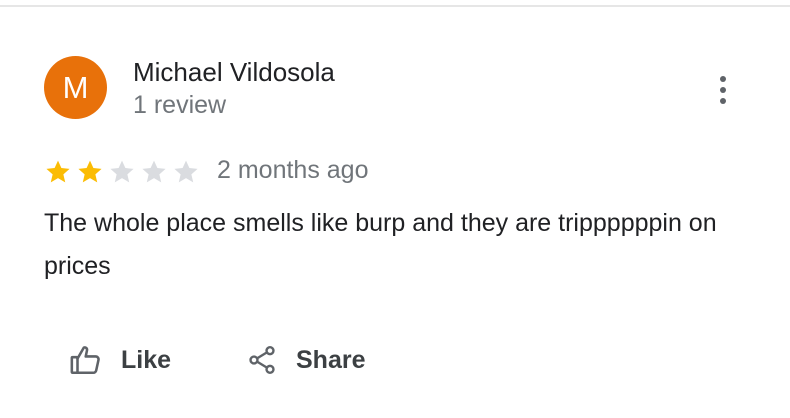 This screenshot has height=418, width=790. I want to click on top-divider, so click(395, 6).